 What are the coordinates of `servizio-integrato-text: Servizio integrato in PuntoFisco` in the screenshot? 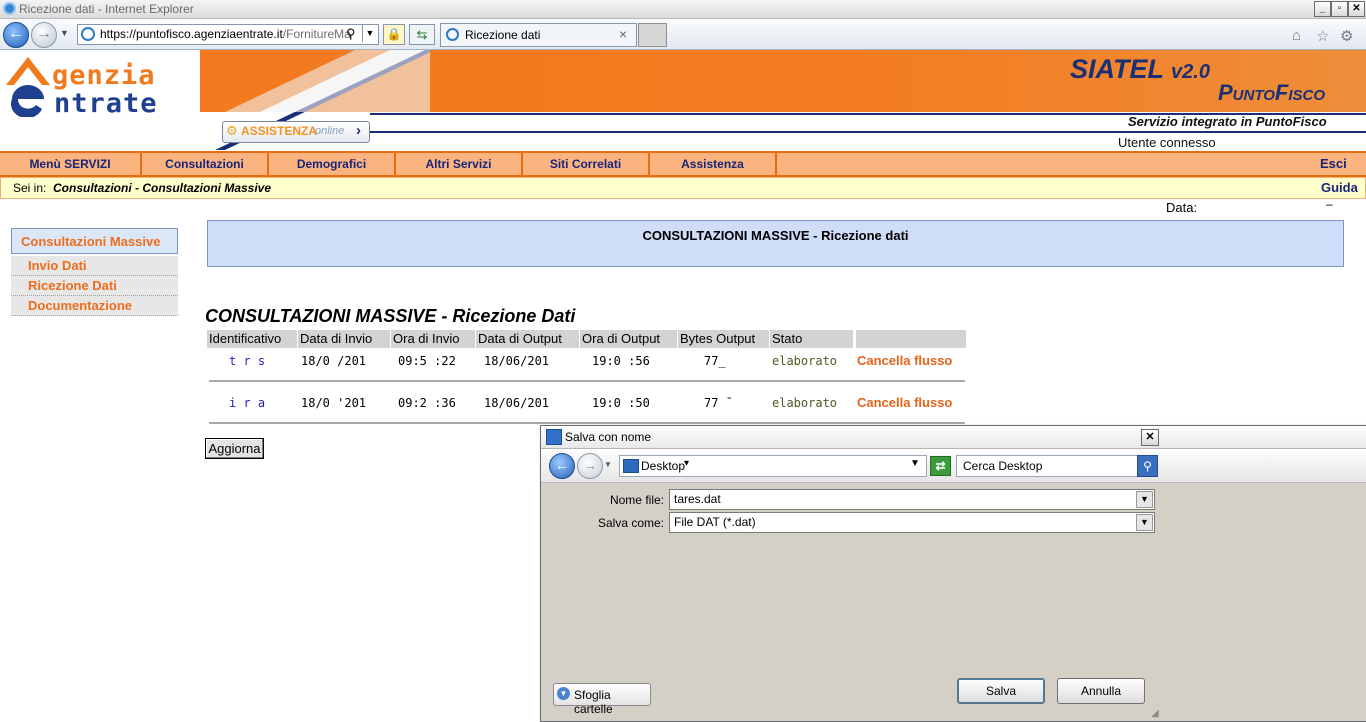 It's located at (1227, 121).